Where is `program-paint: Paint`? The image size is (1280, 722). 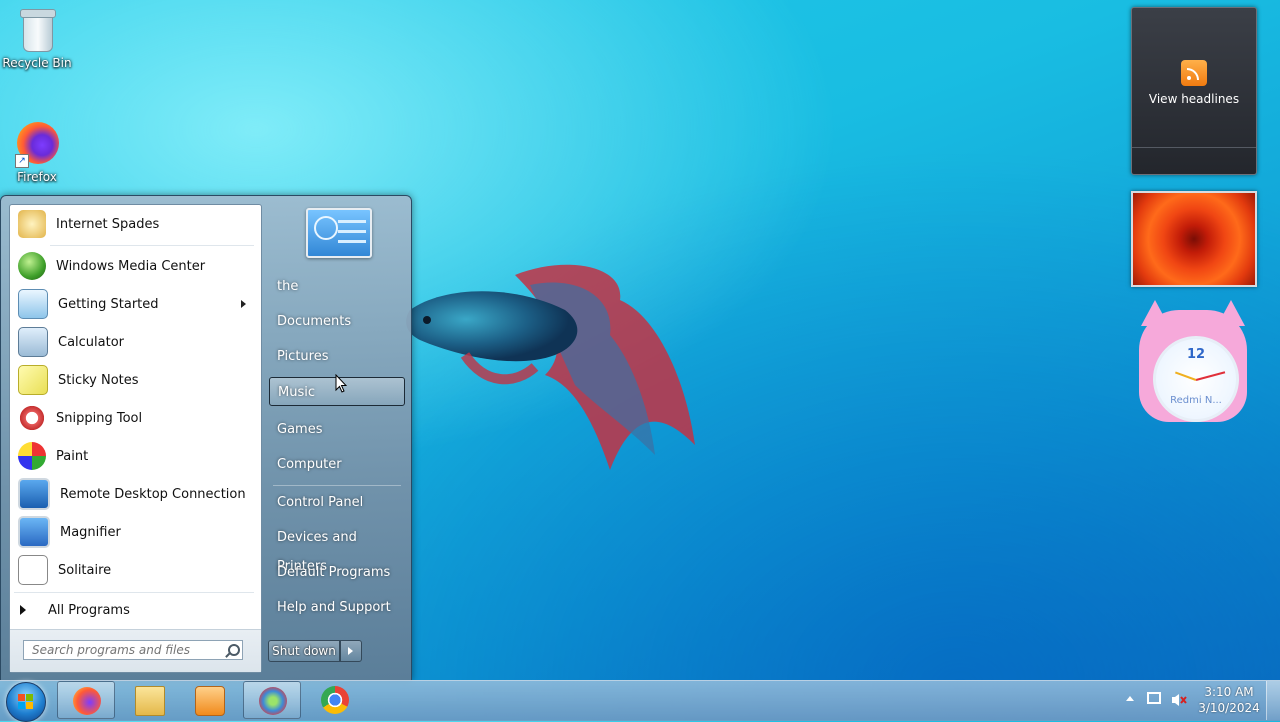 program-paint: Paint is located at coordinates (134, 456).